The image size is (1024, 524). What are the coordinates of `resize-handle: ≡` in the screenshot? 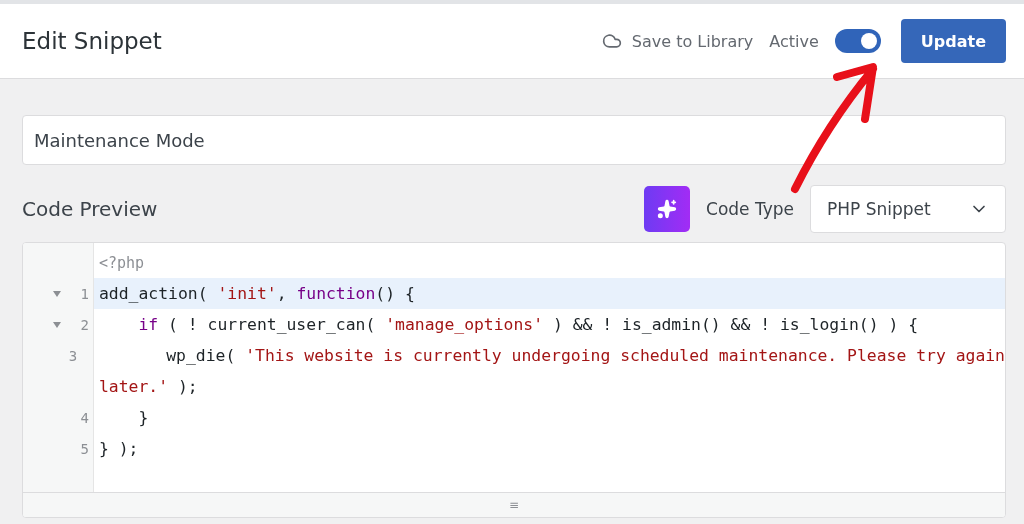 It's located at (514, 505).